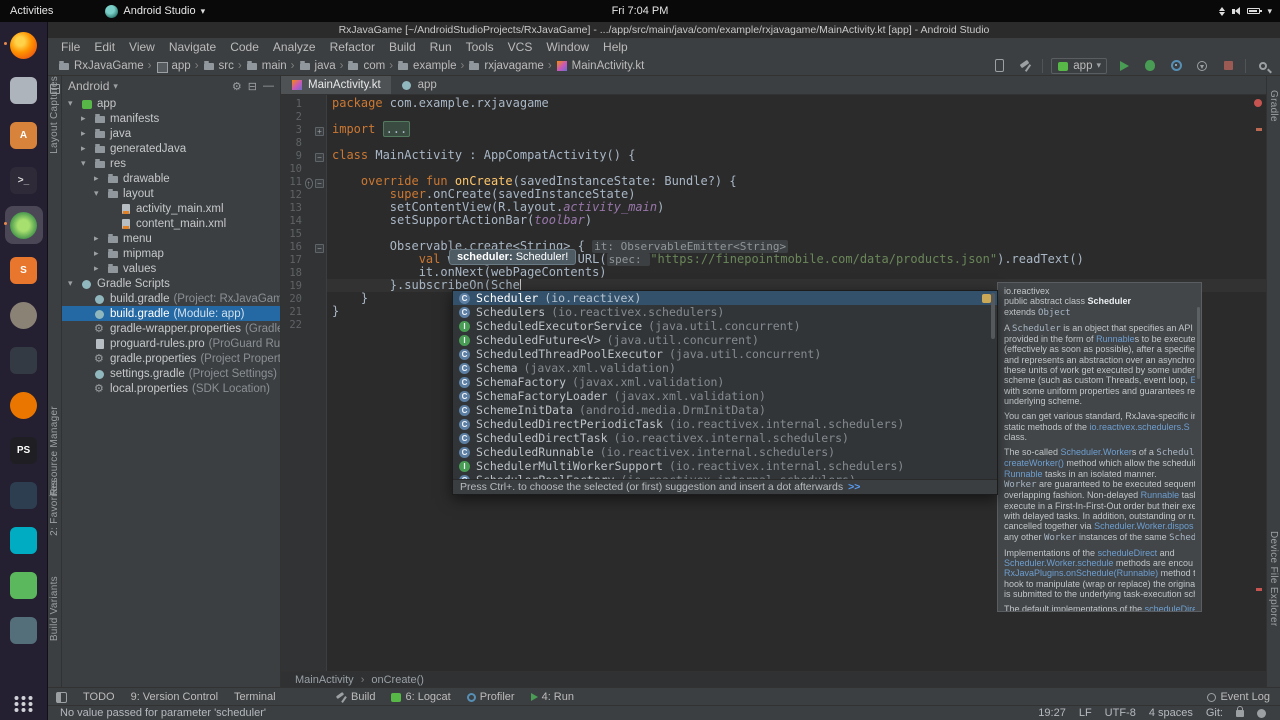 The image size is (1280, 720). Describe the element at coordinates (1214, 713) in the screenshot. I see `status-Git-: Git:` at that location.